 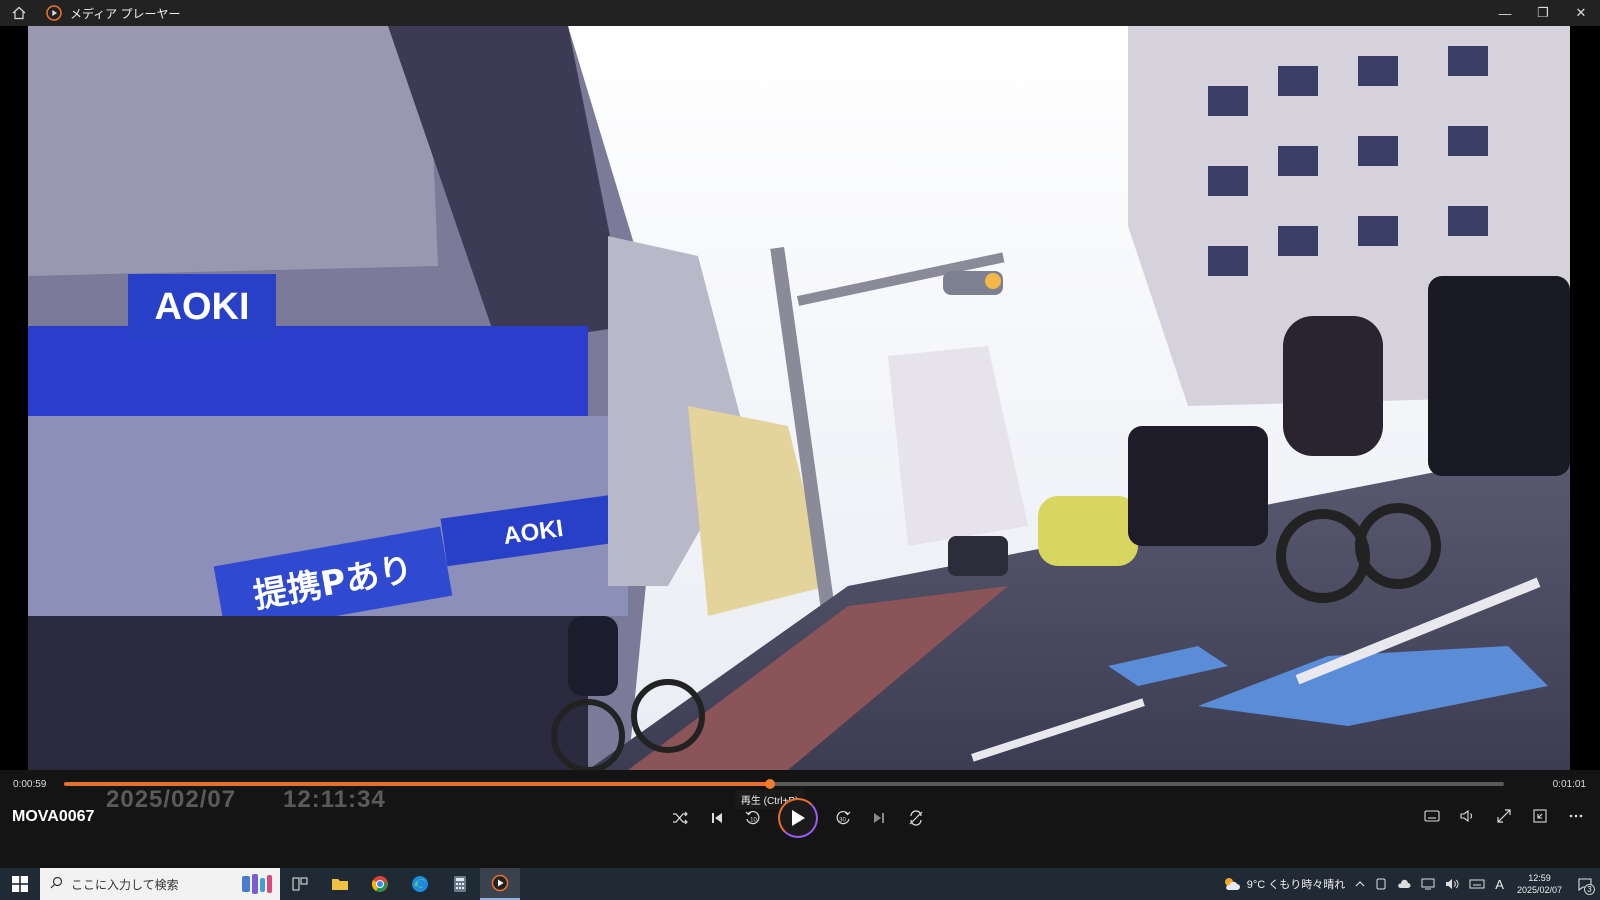 I want to click on clock: 12:59 2025/02/07, so click(x=1539, y=884).